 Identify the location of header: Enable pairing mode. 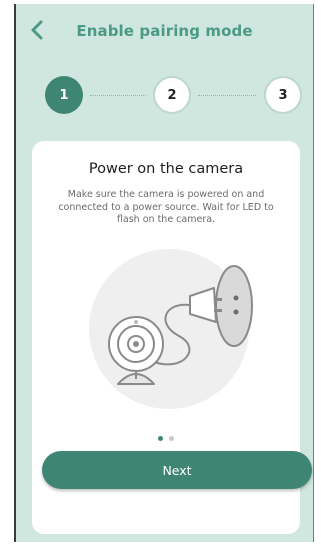
(164, 30).